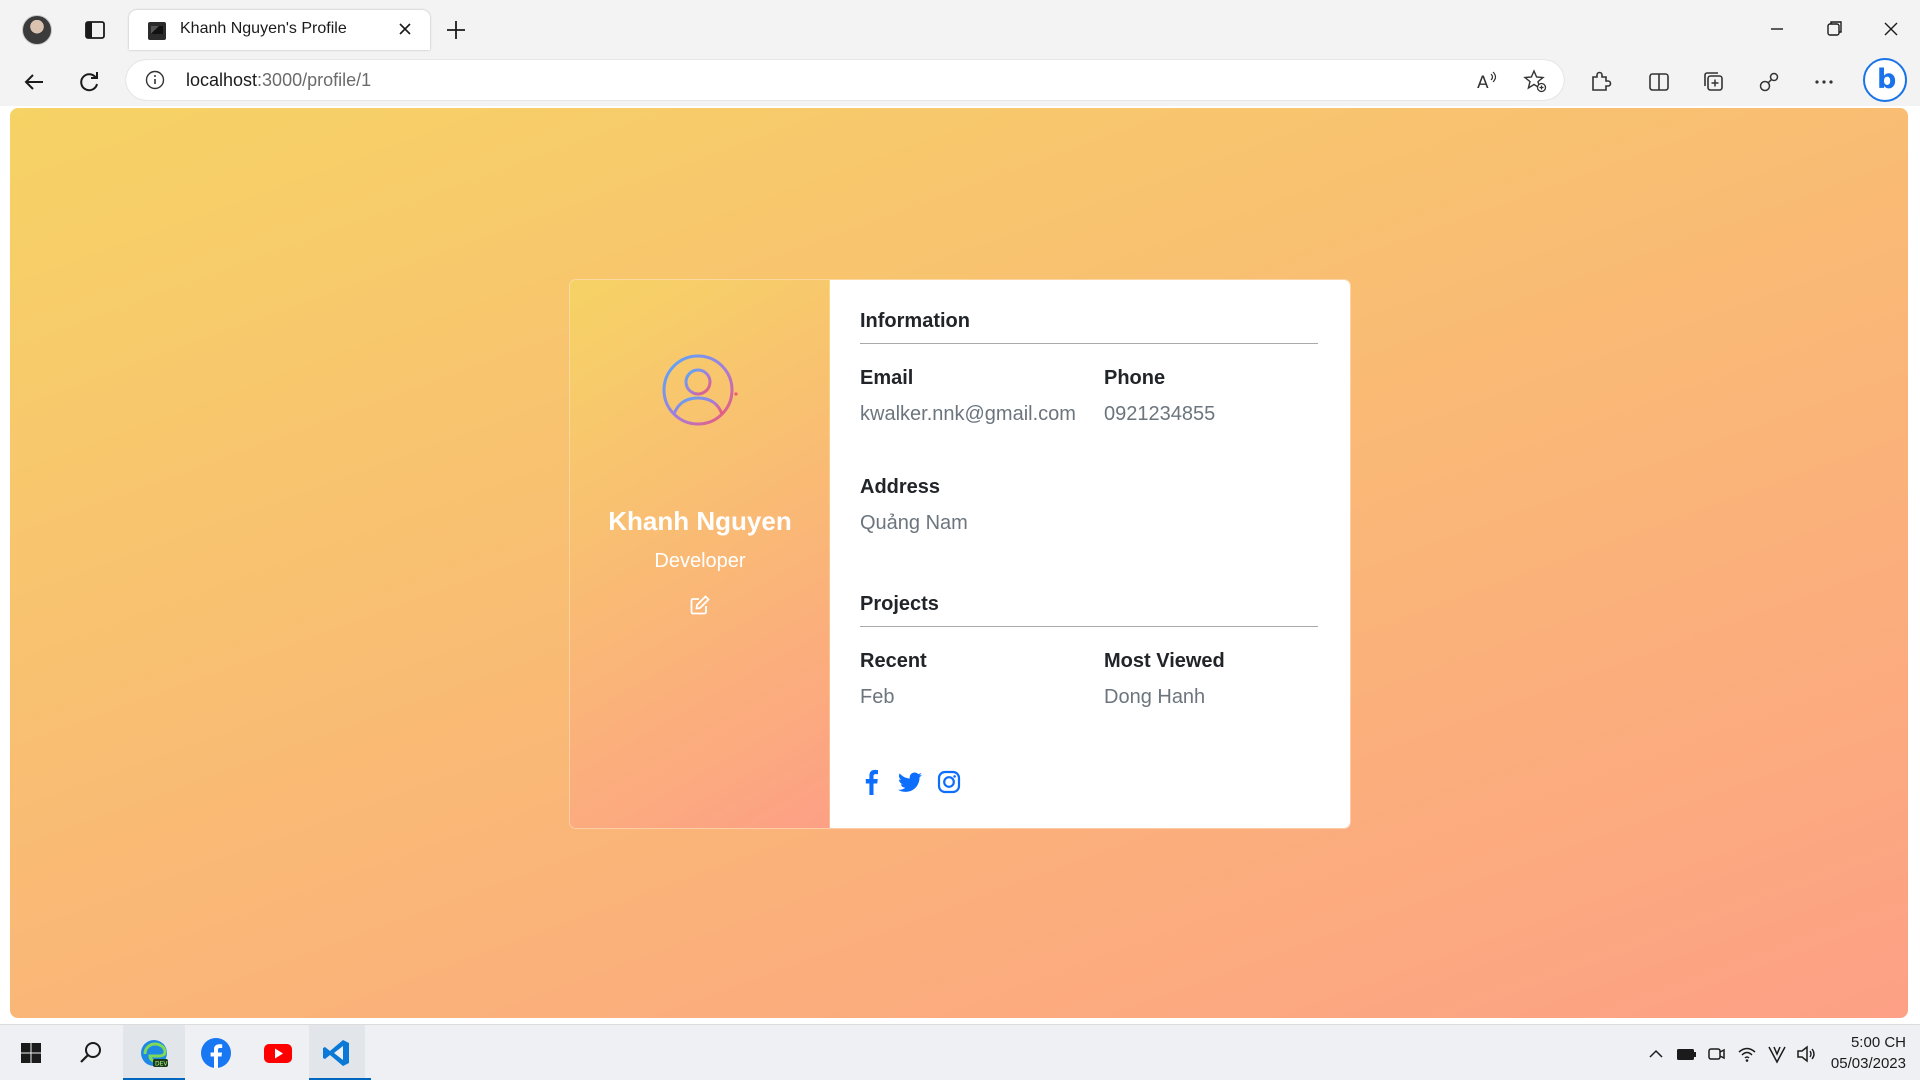  I want to click on projects-heading: Projects, so click(899, 604).